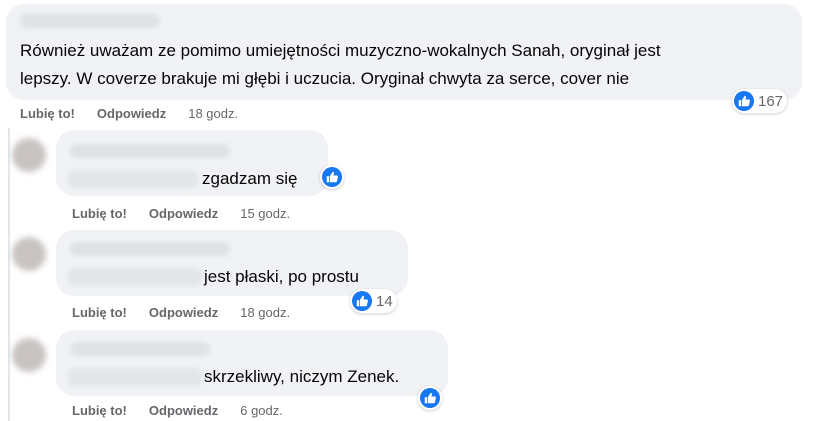 This screenshot has height=421, width=821. I want to click on timestamp: 15 godz., so click(265, 213).